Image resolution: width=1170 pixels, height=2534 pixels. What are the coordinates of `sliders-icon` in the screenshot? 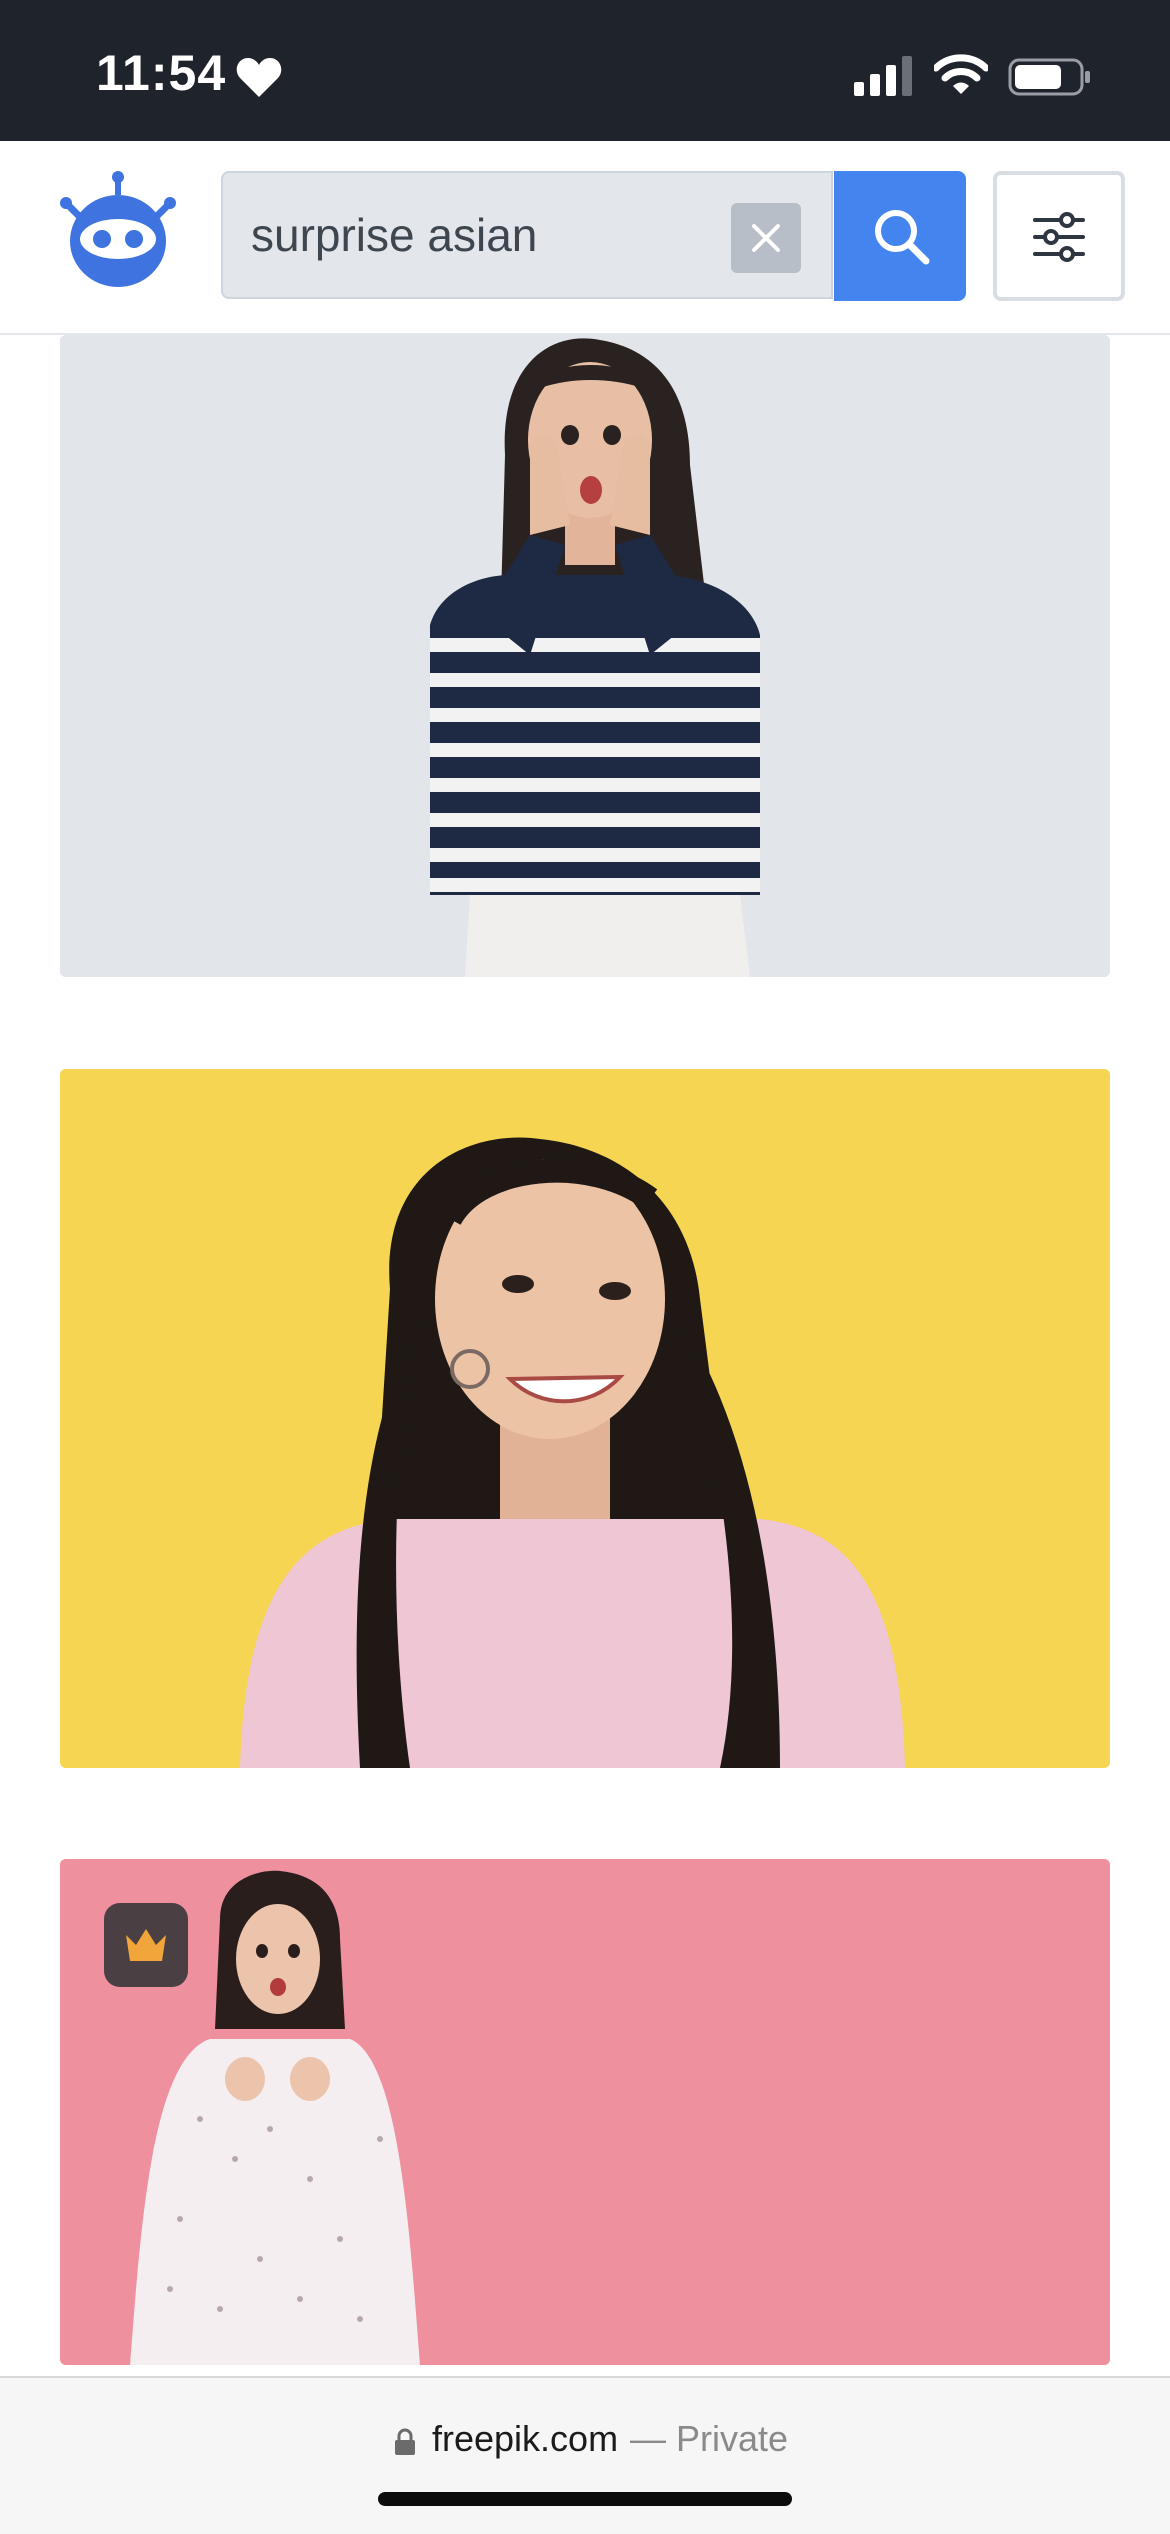 It's located at (1059, 237).